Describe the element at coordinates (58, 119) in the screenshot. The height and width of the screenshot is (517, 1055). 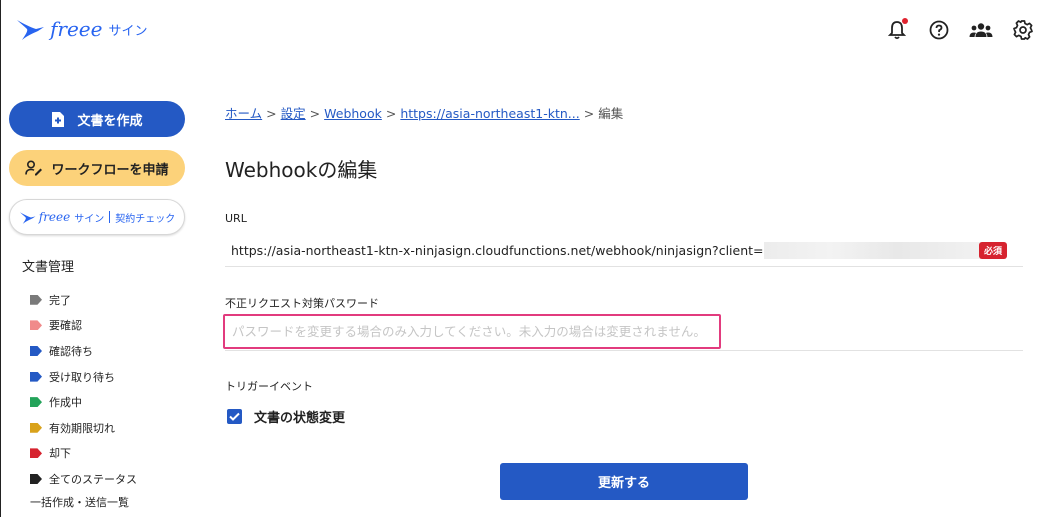
I see `add-document-icon` at that location.